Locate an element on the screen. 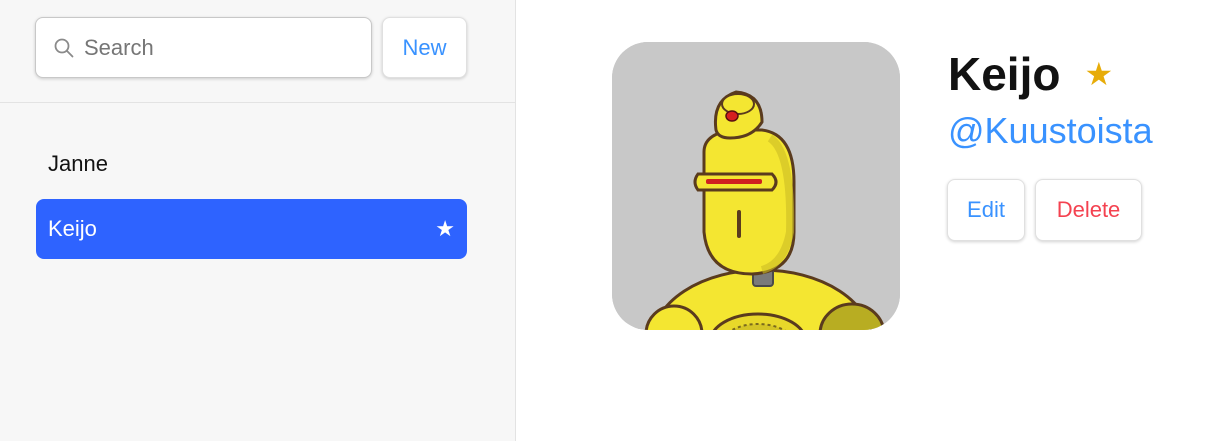 The height and width of the screenshot is (441, 1228). contact-item-label: Keijo is located at coordinates (72, 228).